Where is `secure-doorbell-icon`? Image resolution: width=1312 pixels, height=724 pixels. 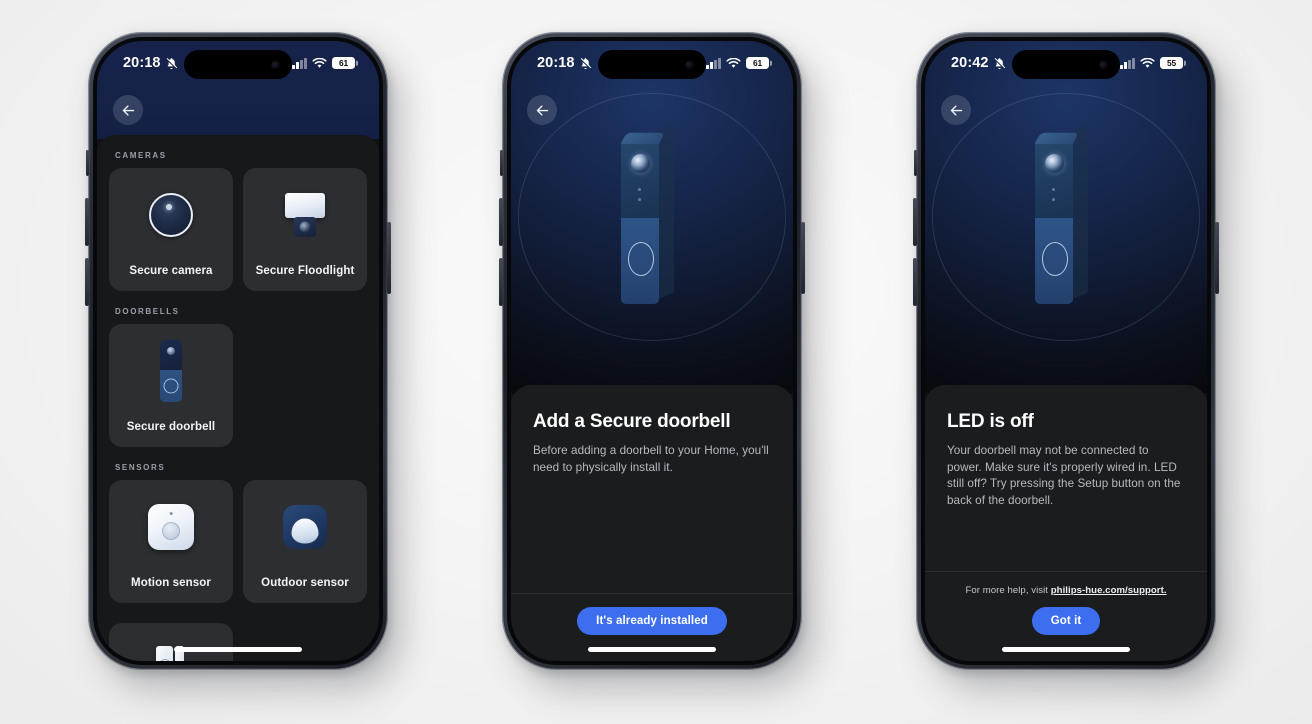 secure-doorbell-icon is located at coordinates (171, 371).